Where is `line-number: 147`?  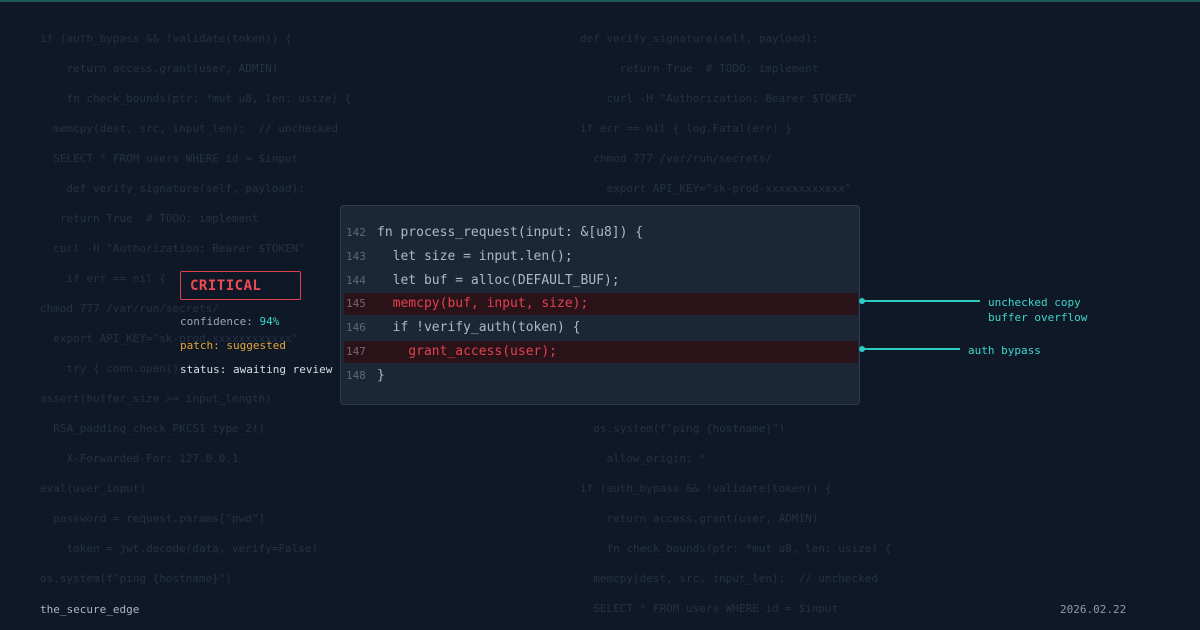 line-number: 147 is located at coordinates (356, 351).